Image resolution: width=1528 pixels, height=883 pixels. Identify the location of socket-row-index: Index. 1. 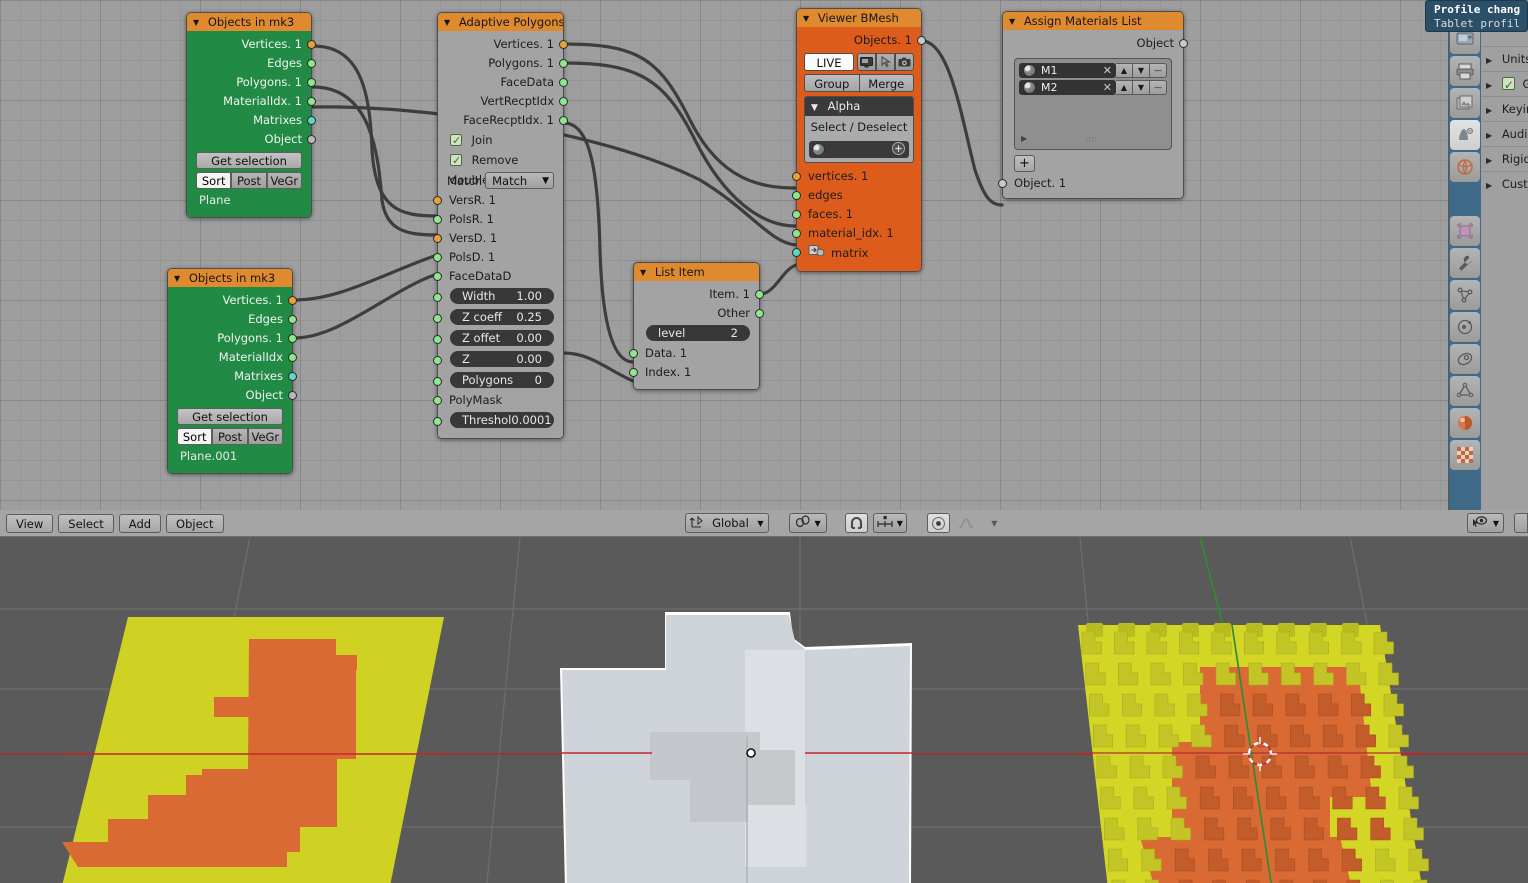
(694, 372).